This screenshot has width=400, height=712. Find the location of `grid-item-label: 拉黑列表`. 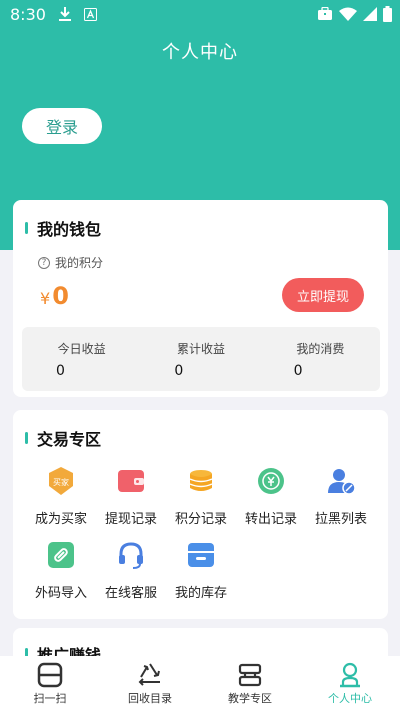

grid-item-label: 拉黑列表 is located at coordinates (340, 519).